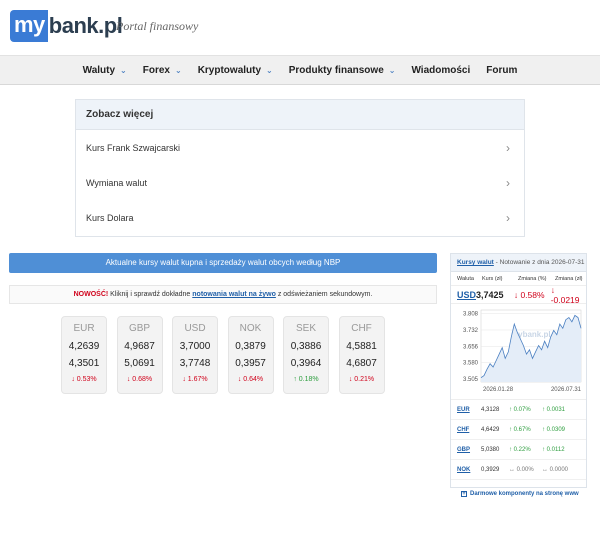 The height and width of the screenshot is (560, 600). What do you see at coordinates (501, 70) in the screenshot?
I see `nav-item-5: Forum` at bounding box center [501, 70].